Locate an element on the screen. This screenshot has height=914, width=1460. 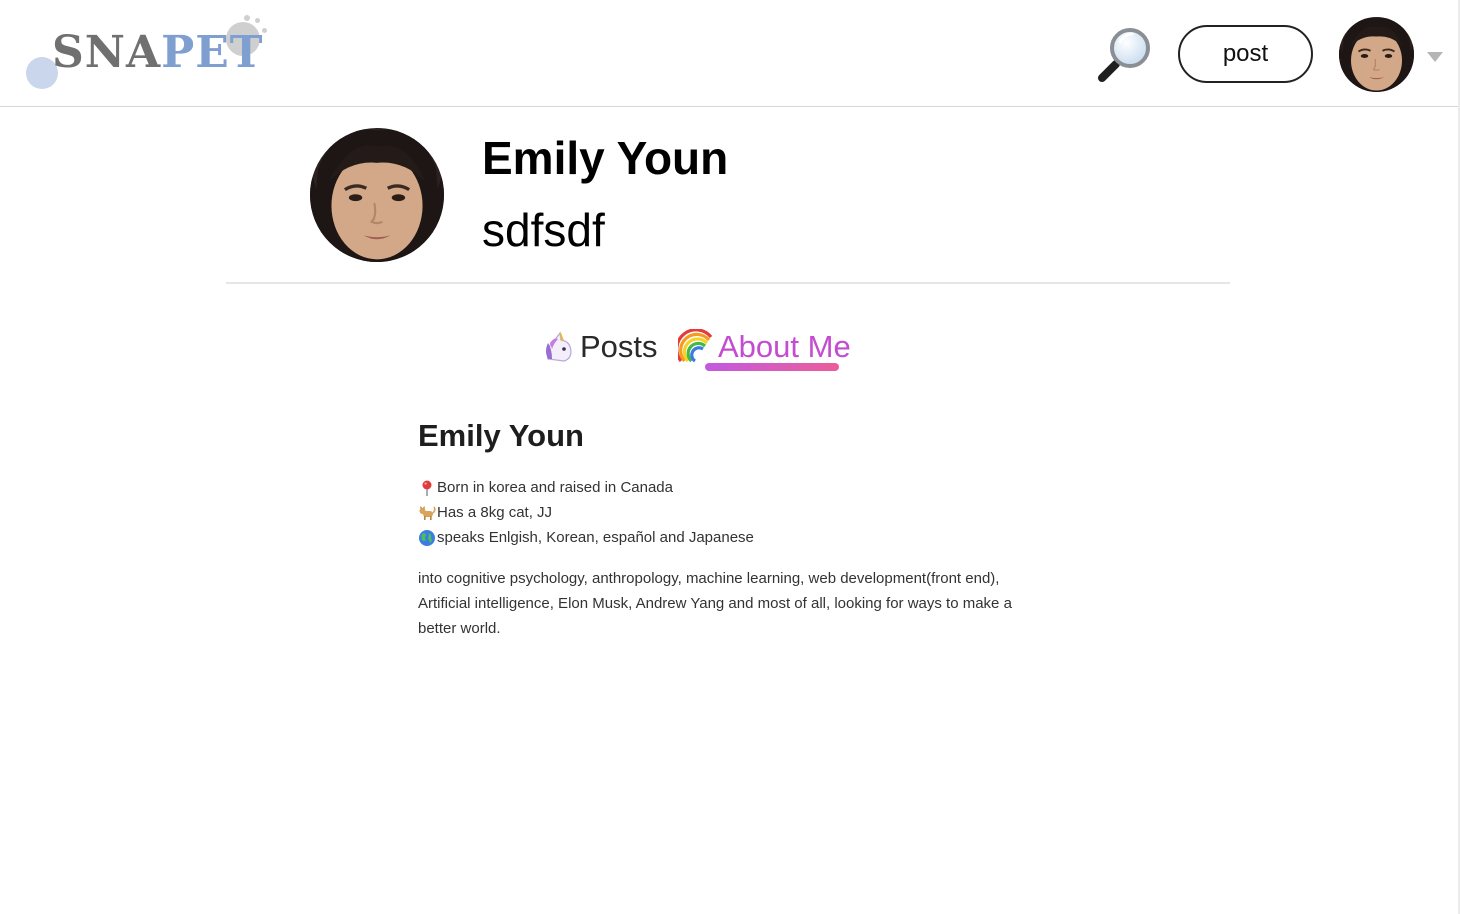
about-fact-text: Born in korea and raised in Canada is located at coordinates (555, 487).